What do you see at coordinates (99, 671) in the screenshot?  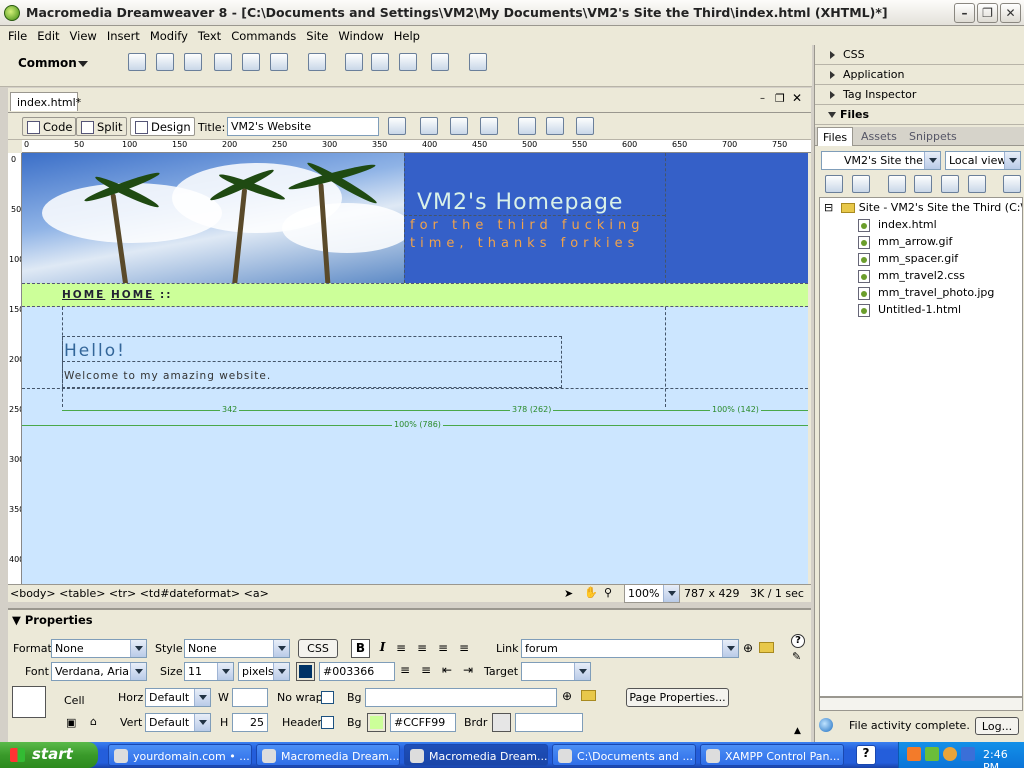 I see `font-select: Verdana, Arial` at bounding box center [99, 671].